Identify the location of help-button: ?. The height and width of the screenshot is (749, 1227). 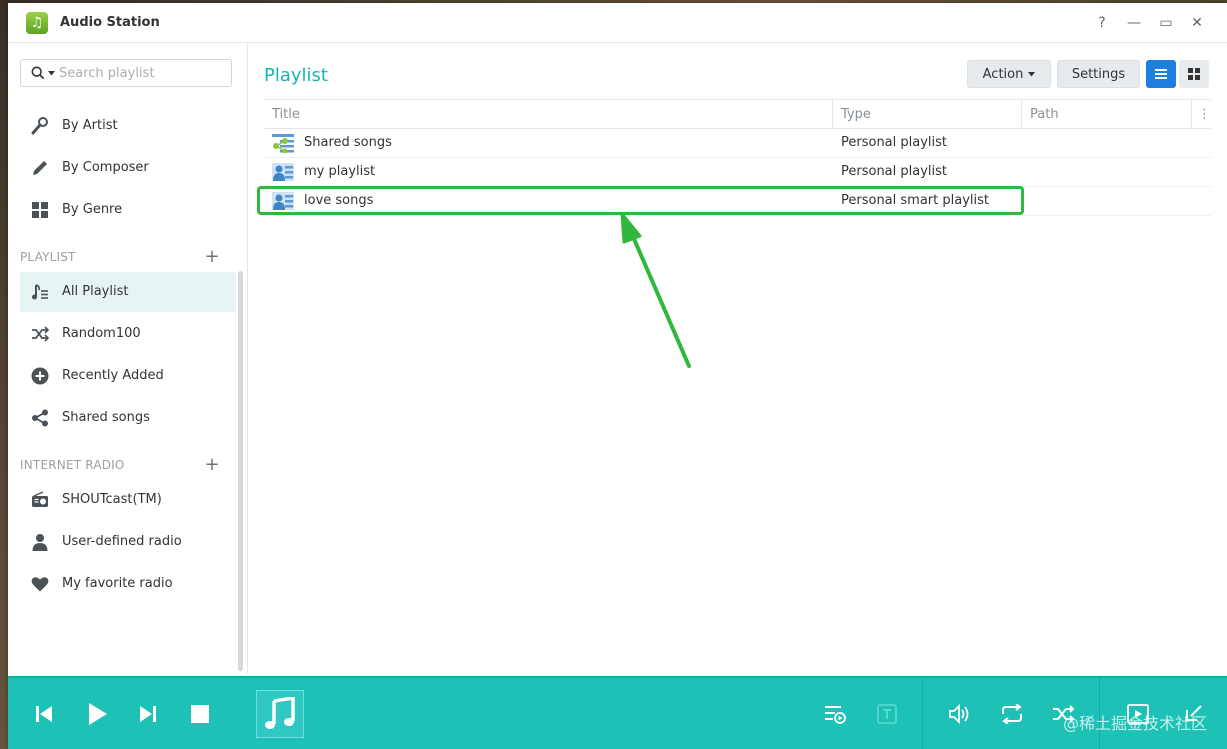
(1102, 23).